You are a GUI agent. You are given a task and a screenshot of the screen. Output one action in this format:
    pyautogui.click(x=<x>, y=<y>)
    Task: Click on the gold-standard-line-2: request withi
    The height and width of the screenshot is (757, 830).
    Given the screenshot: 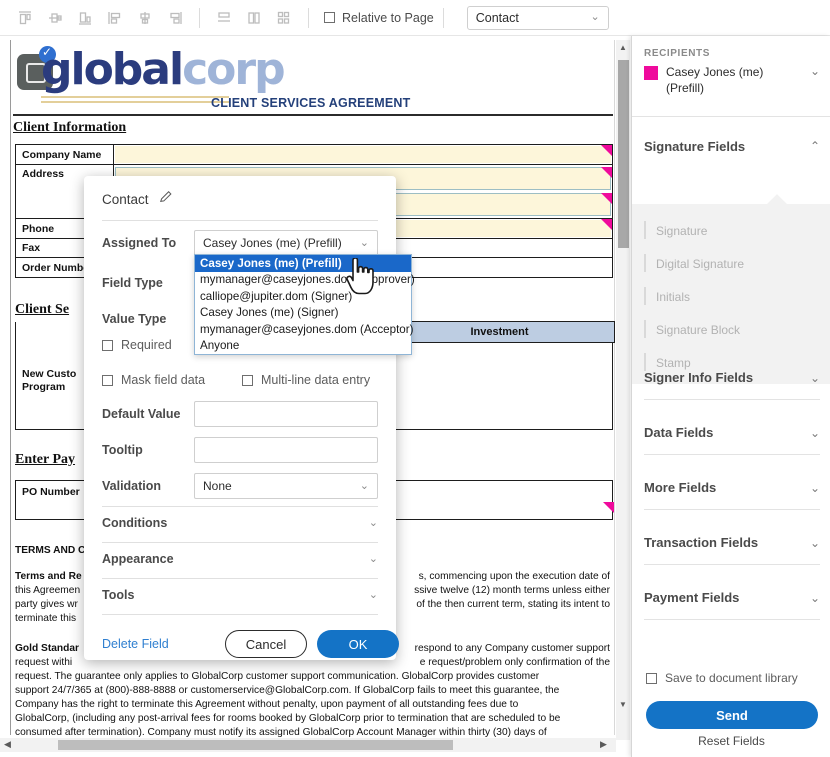 What is the action you would take?
    pyautogui.click(x=44, y=662)
    